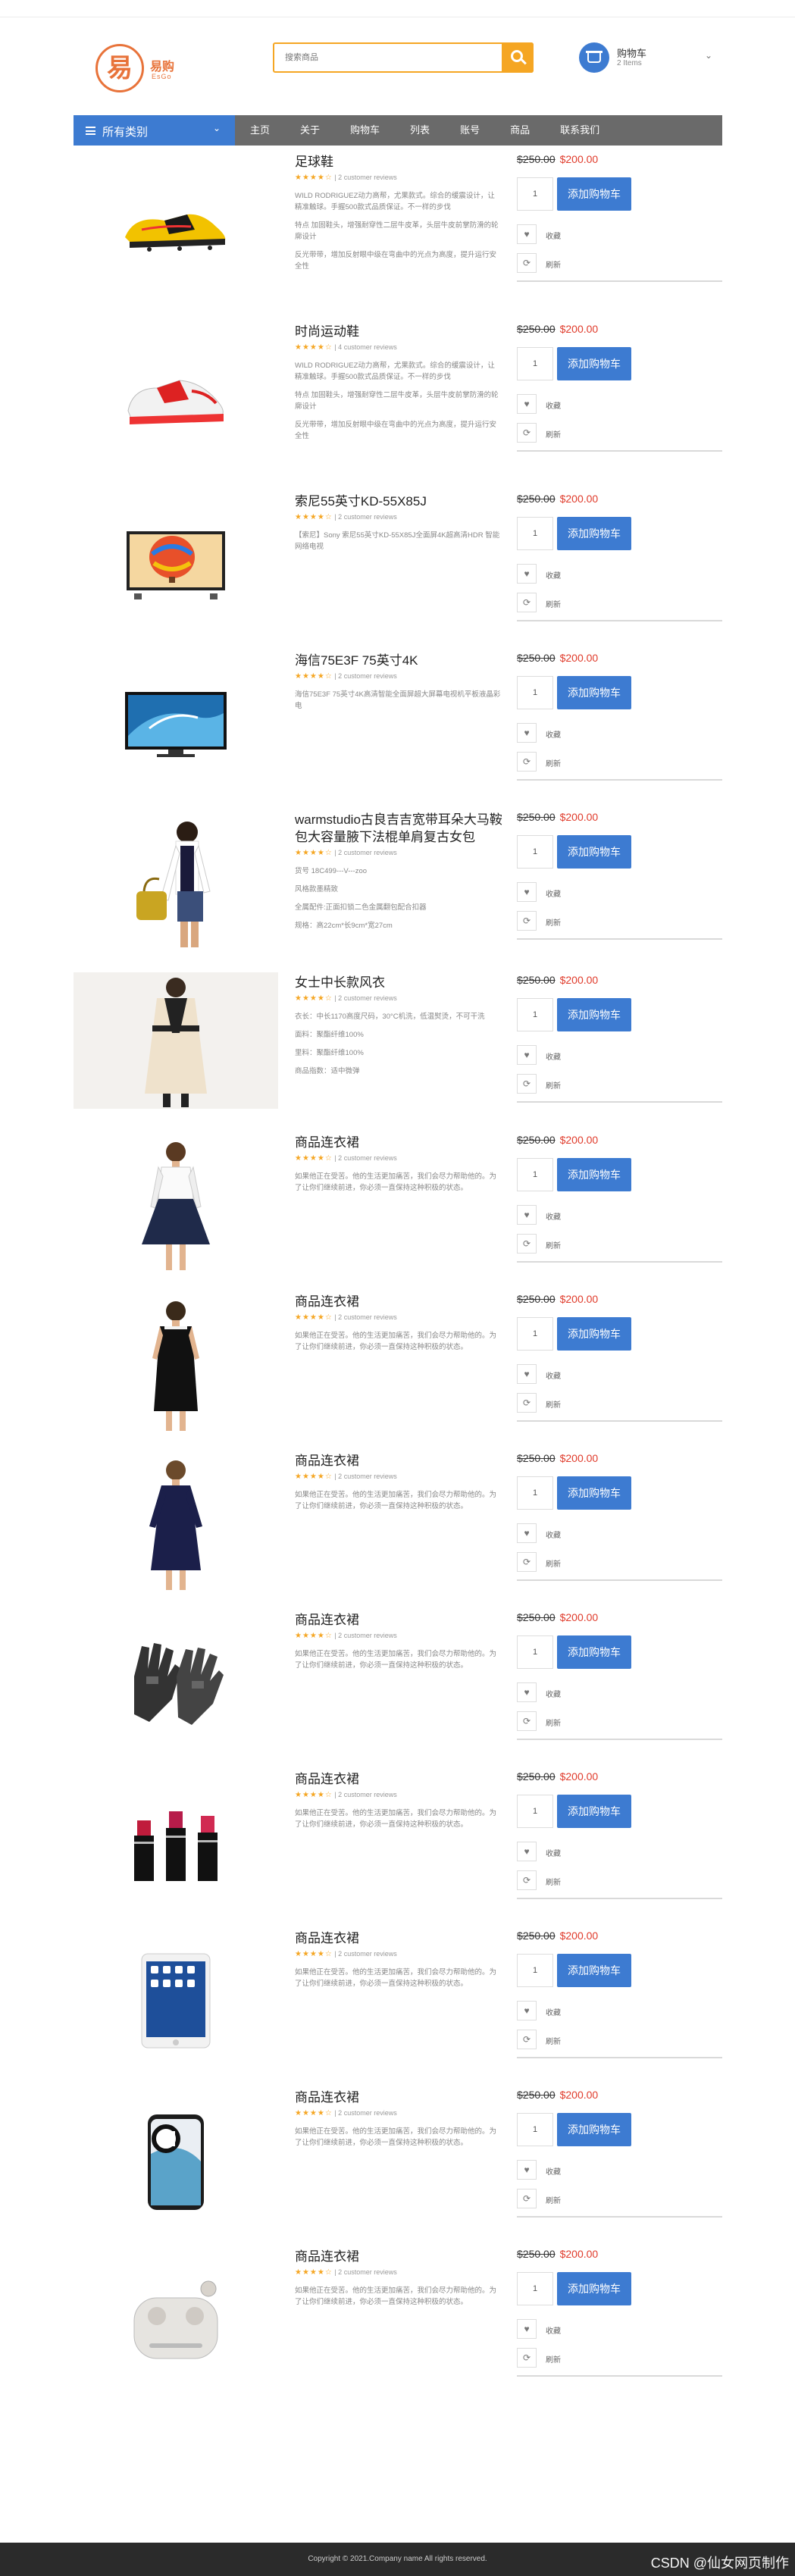  Describe the element at coordinates (420, 131) in the screenshot. I see `nav-item-list: 列表` at that location.